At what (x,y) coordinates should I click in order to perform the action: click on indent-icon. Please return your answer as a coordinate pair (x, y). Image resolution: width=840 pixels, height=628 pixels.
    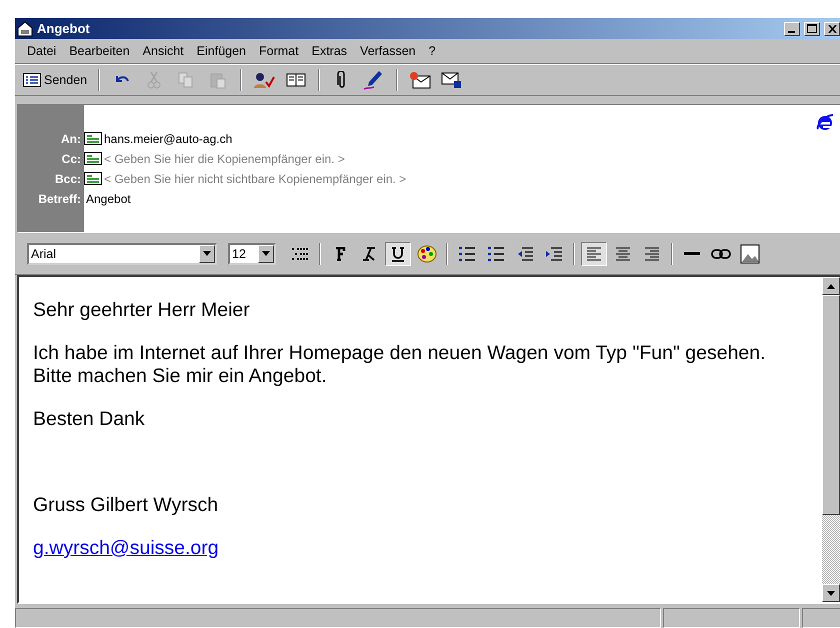
    Looking at the image, I should click on (554, 254).